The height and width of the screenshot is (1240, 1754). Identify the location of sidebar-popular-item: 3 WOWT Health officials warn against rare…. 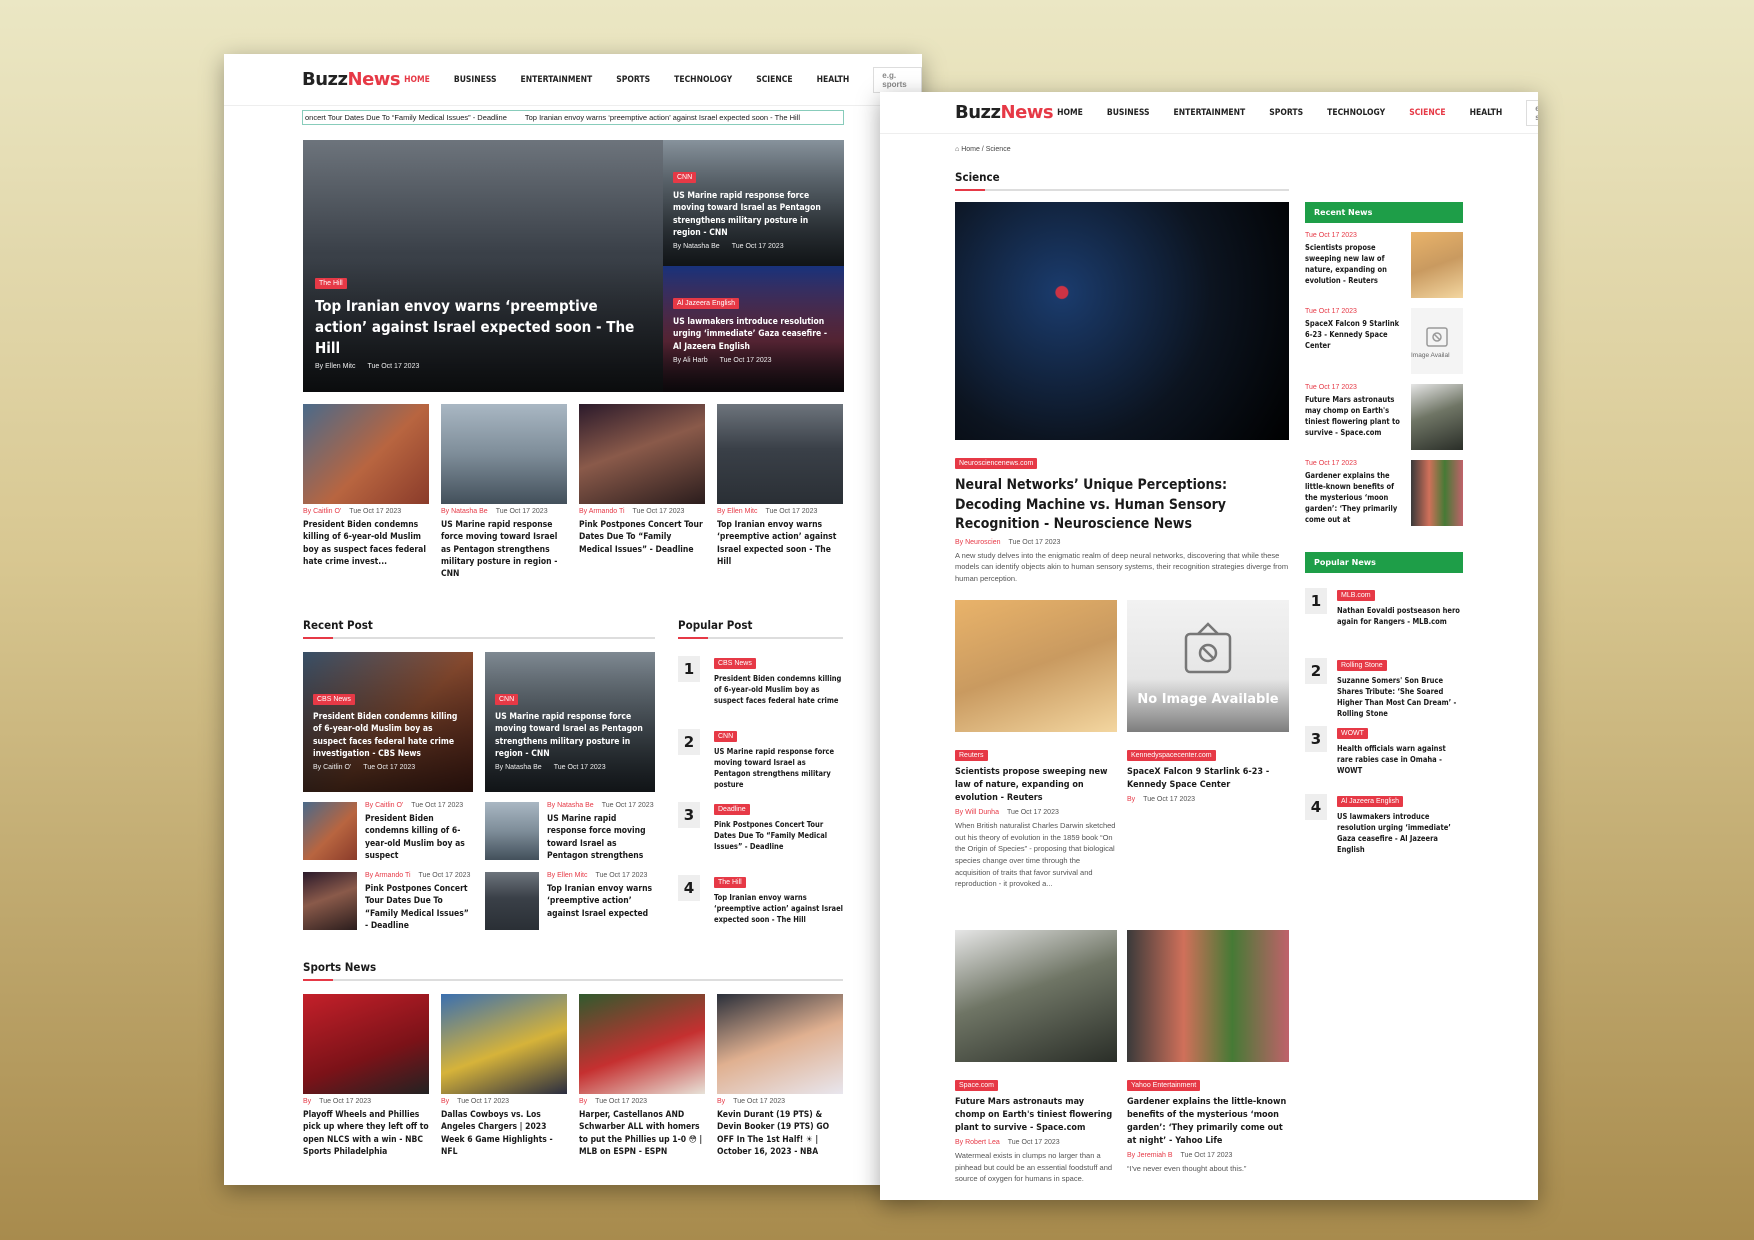
(1384, 755).